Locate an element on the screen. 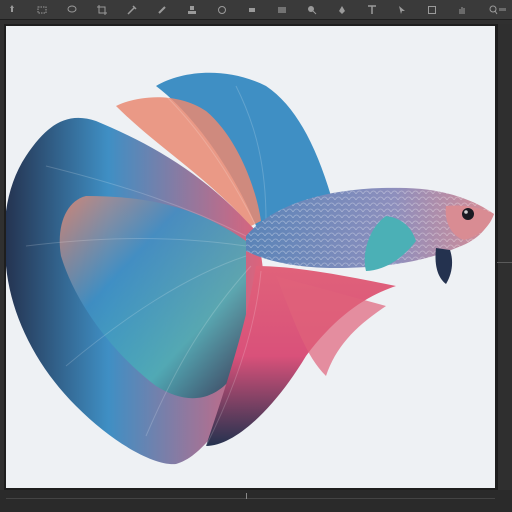 This screenshot has width=512, height=512. canvas-center-marker is located at coordinates (246, 496).